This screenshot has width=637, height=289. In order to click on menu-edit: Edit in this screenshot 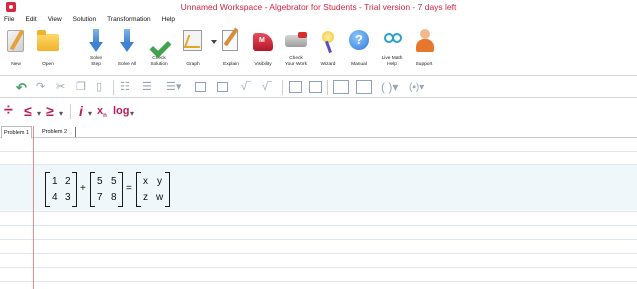, I will do `click(30, 19)`.